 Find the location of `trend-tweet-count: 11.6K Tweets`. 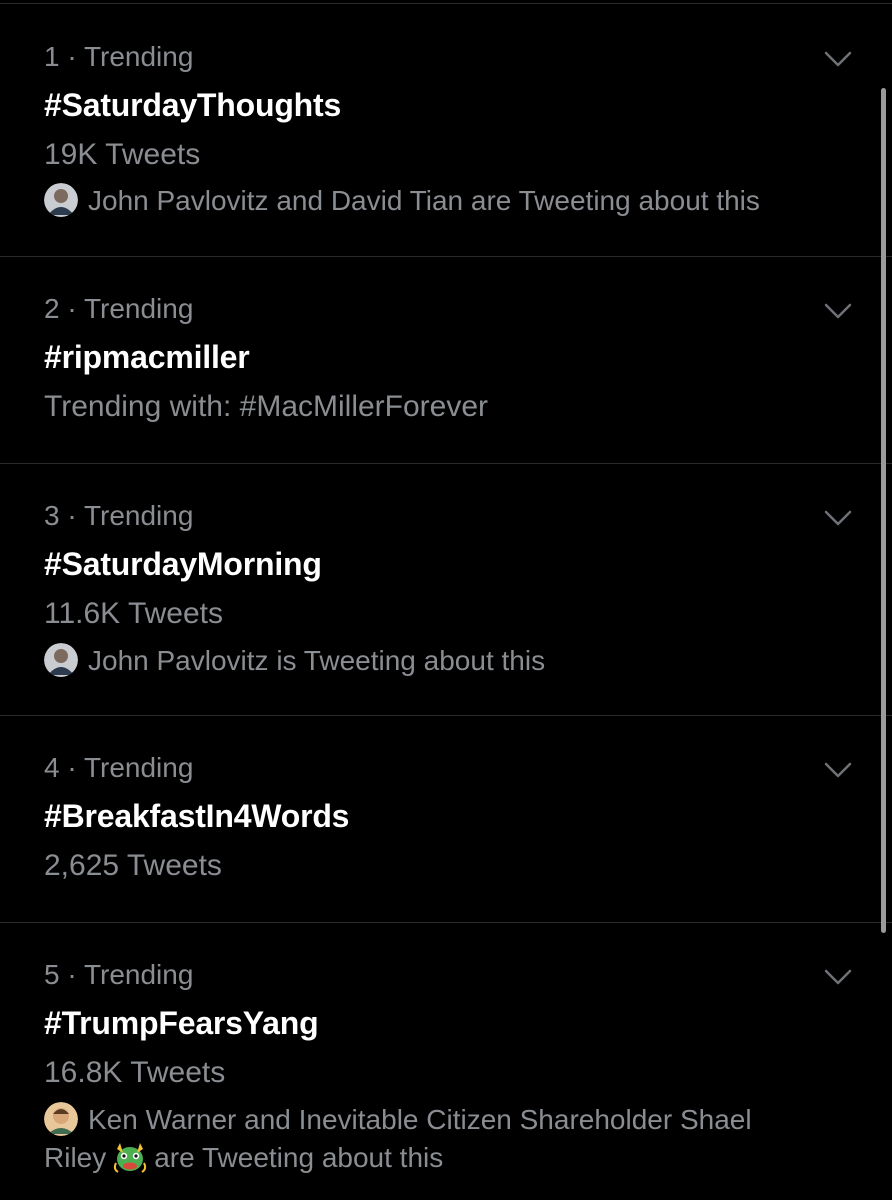

trend-tweet-count: 11.6K Tweets is located at coordinates (134, 613).